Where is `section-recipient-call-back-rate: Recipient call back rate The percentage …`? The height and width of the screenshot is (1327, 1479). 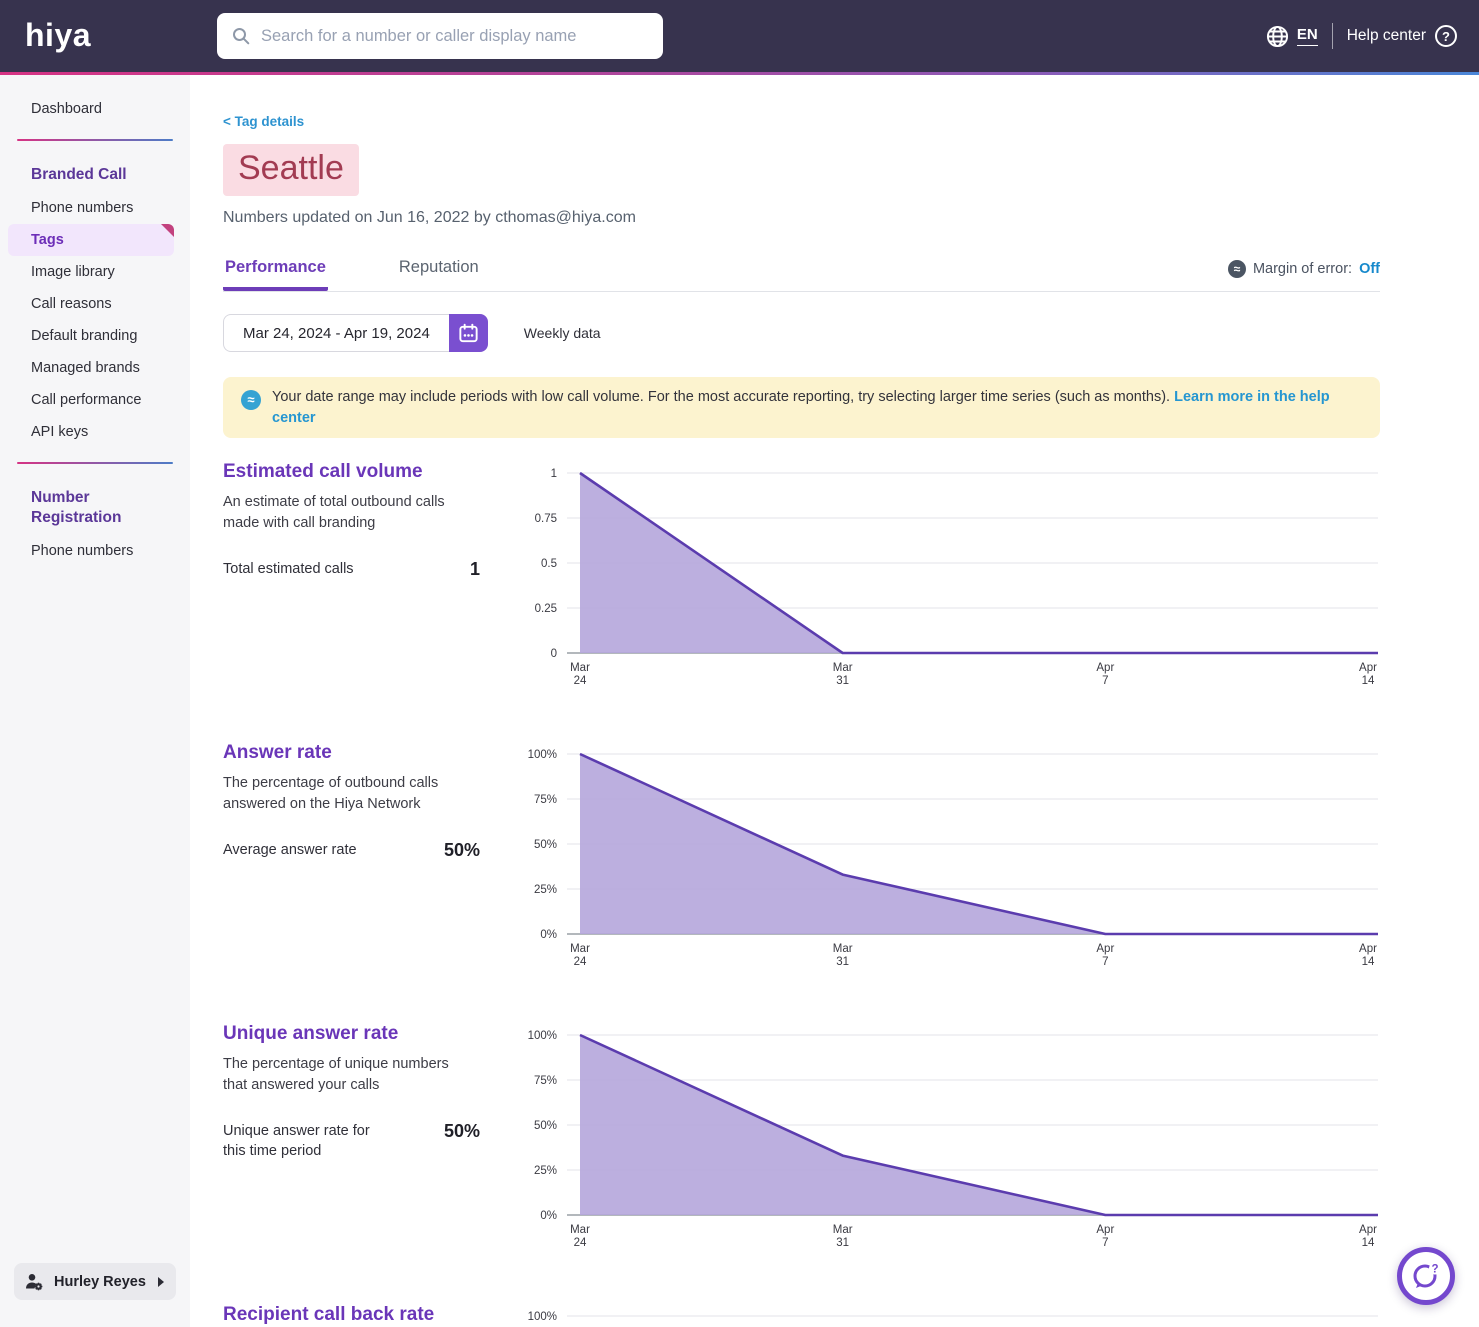 section-recipient-call-back-rate: Recipient call back rate The percentage … is located at coordinates (801, 1315).